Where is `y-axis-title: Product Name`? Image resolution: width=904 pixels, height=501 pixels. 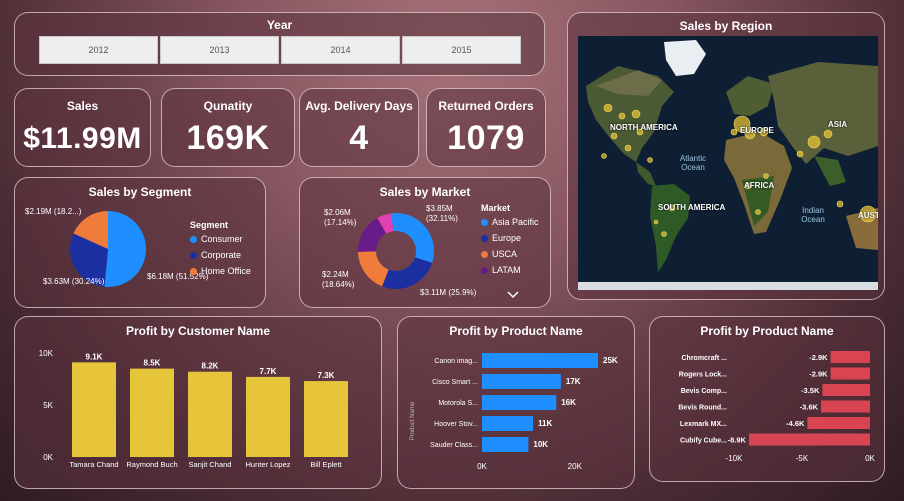 y-axis-title: Product Name is located at coordinates (413, 420).